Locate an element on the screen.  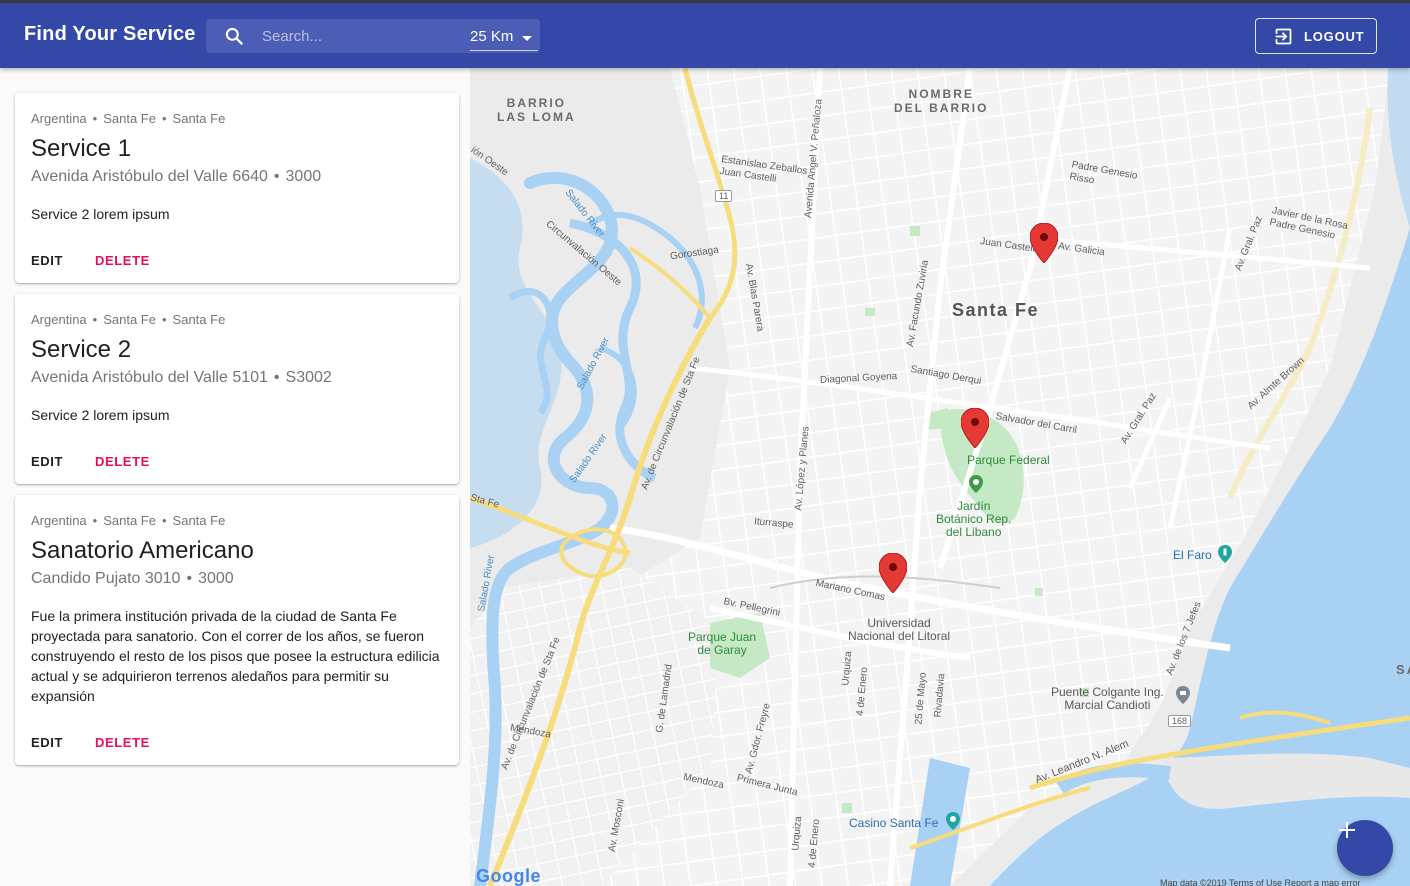
botanical-garden-icon is located at coordinates (976, 484).